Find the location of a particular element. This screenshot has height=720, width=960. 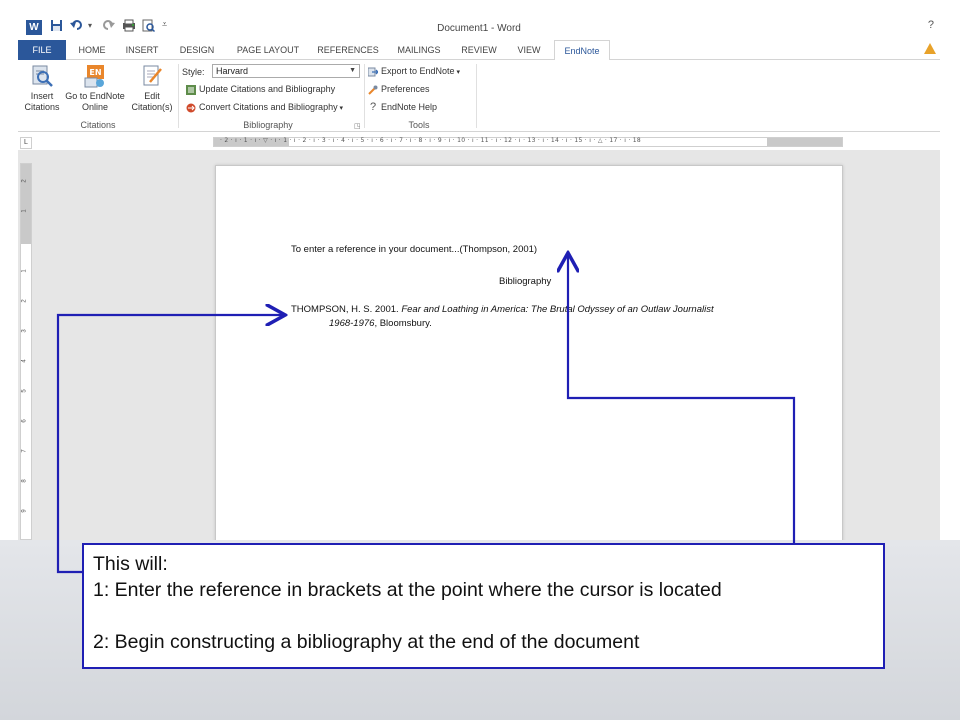

tab-endnote: EndNote is located at coordinates (582, 50).